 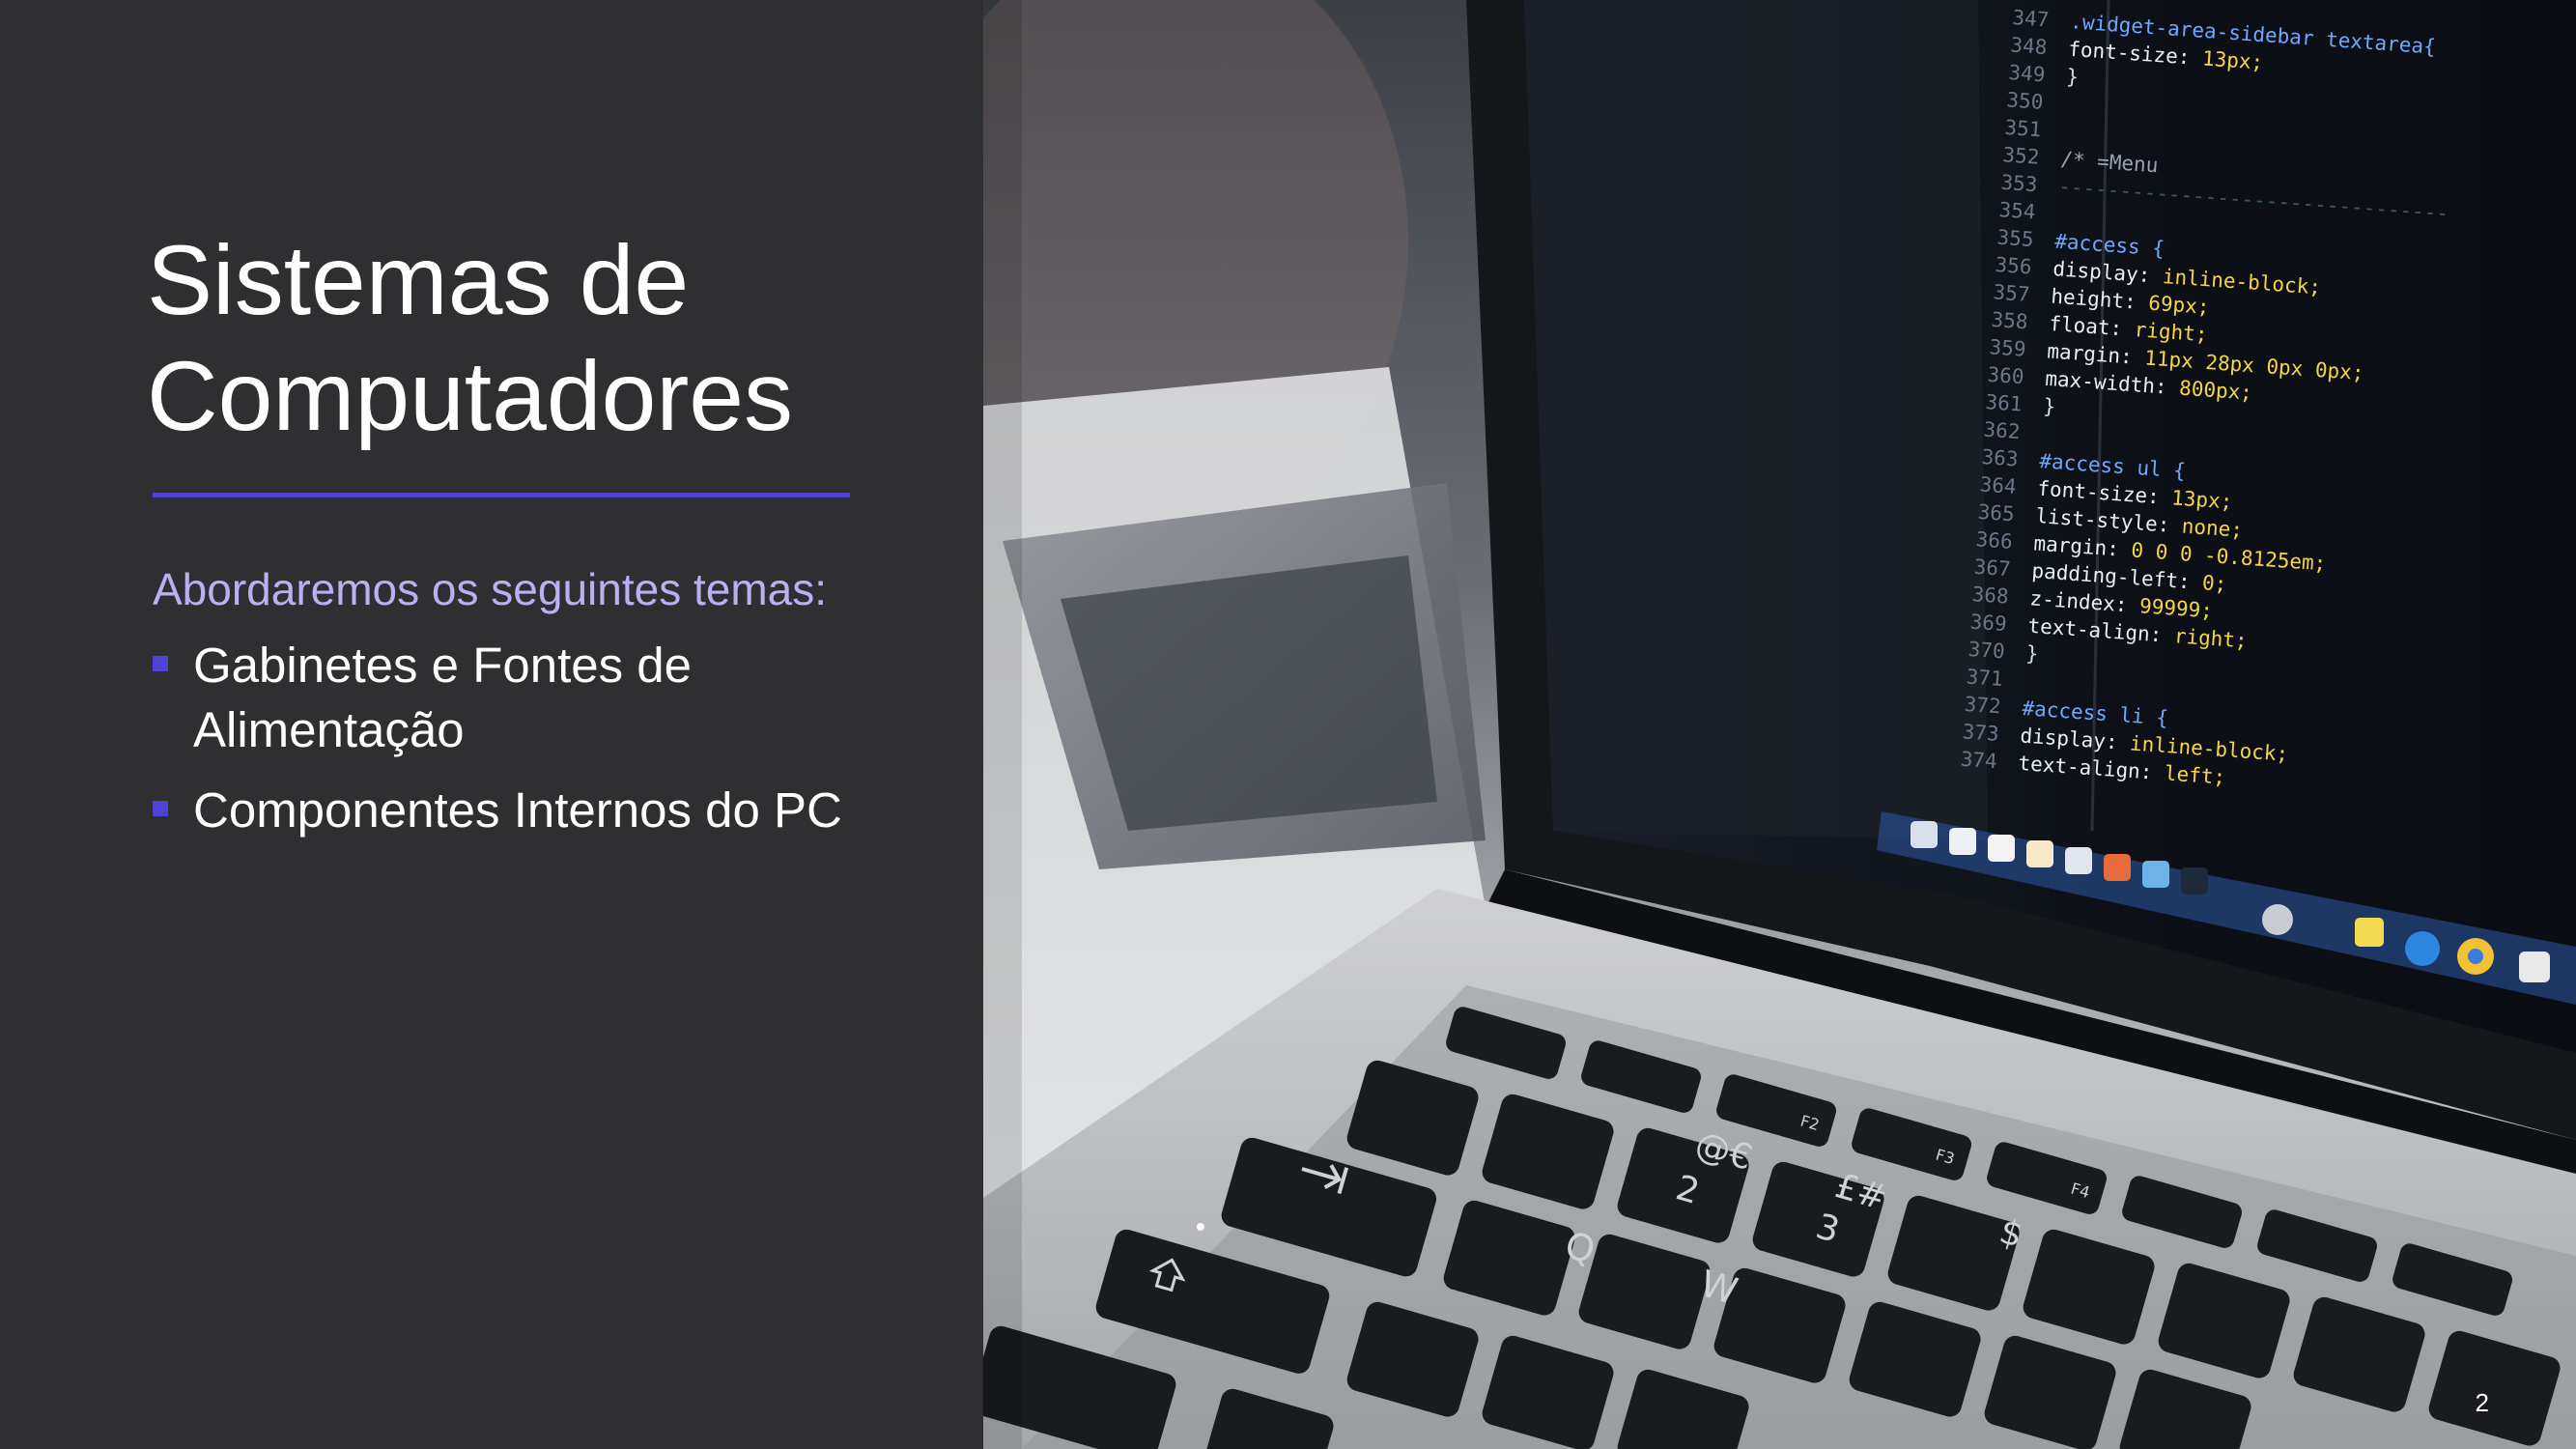 I want to click on slide-subtitle: Abordaremos os seguintes temas:, so click(x=490, y=589).